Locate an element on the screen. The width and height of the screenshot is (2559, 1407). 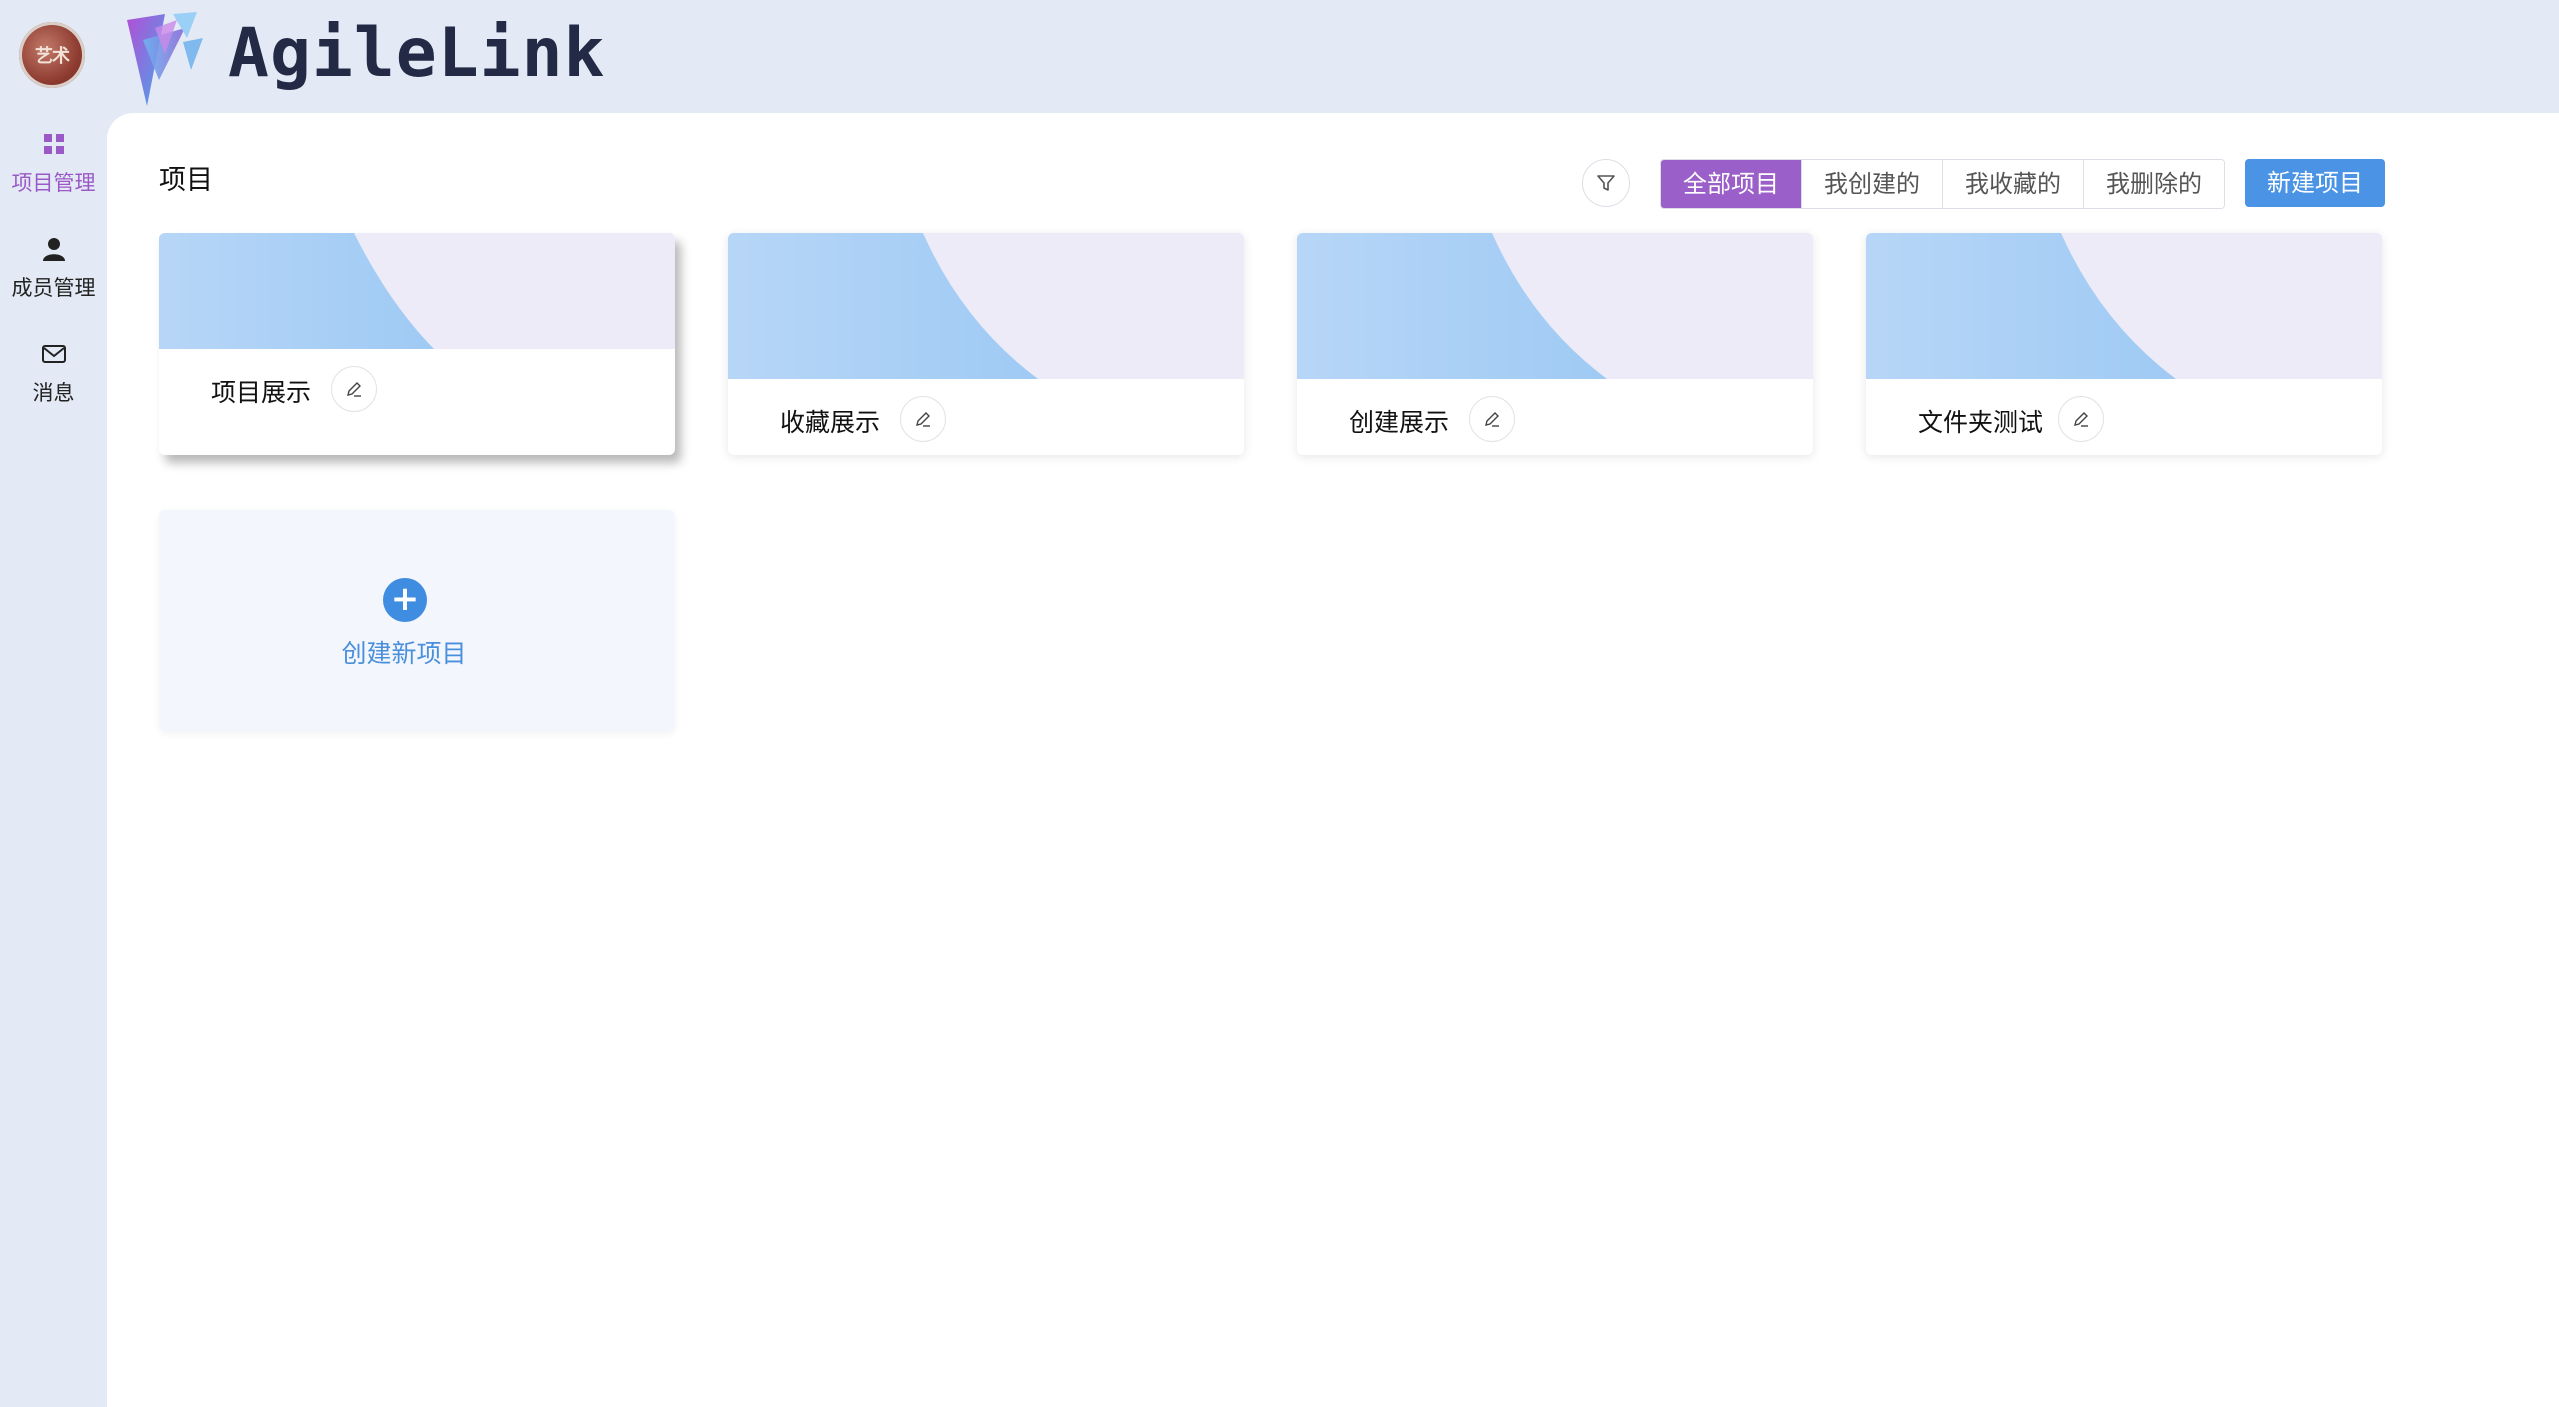
project-name: 文件夹测试 is located at coordinates (1981, 422).